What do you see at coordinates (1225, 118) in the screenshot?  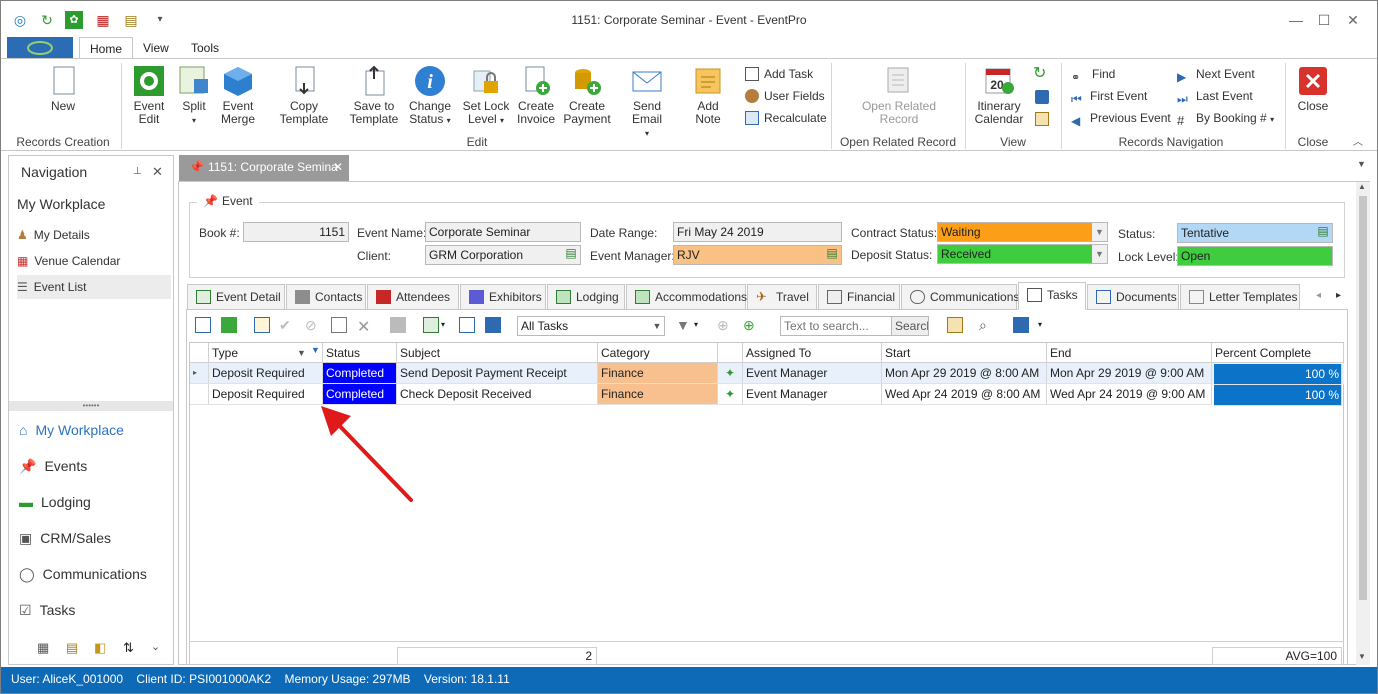 I see `by-booking-button: # By Booking # ▾` at bounding box center [1225, 118].